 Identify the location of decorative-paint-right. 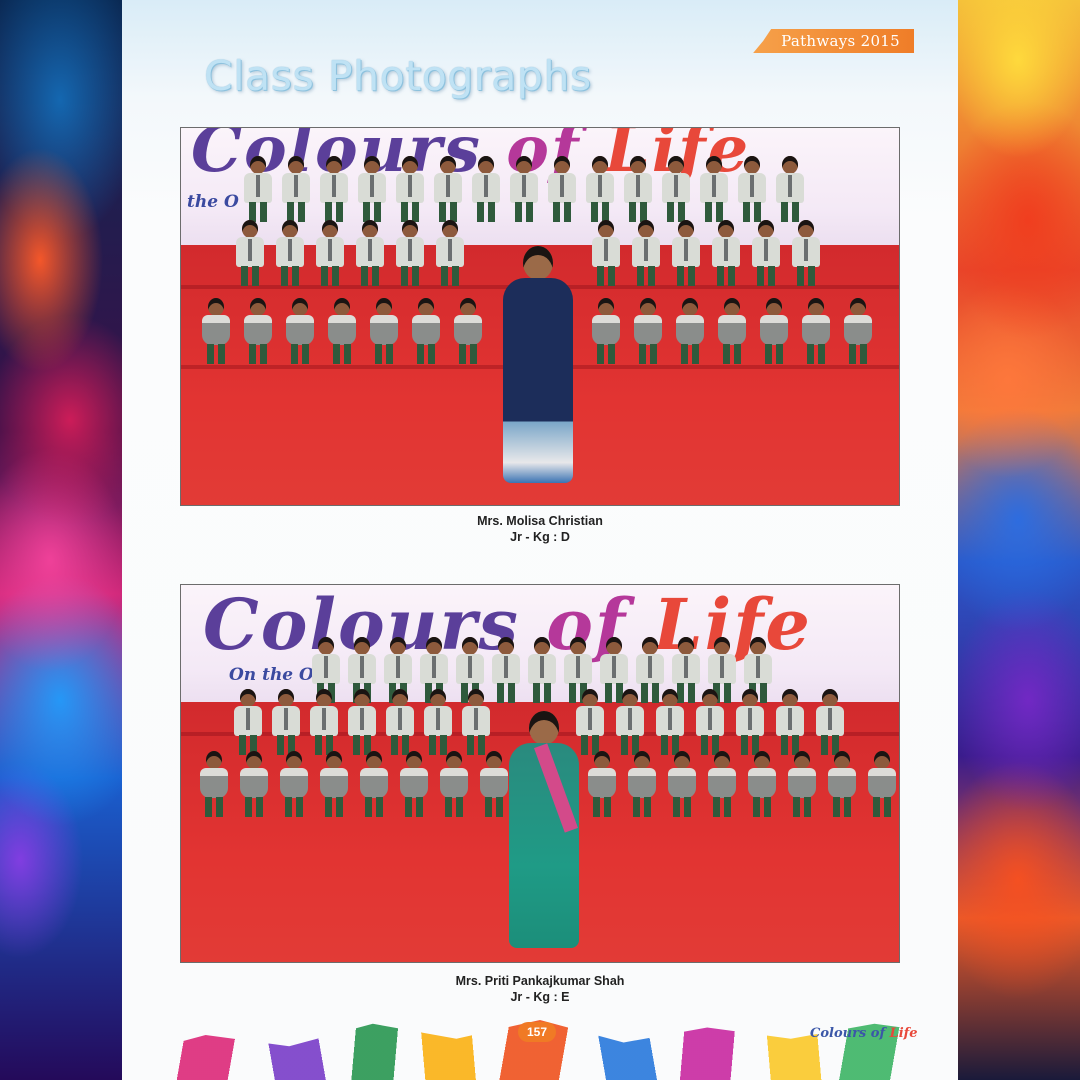
(1019, 540).